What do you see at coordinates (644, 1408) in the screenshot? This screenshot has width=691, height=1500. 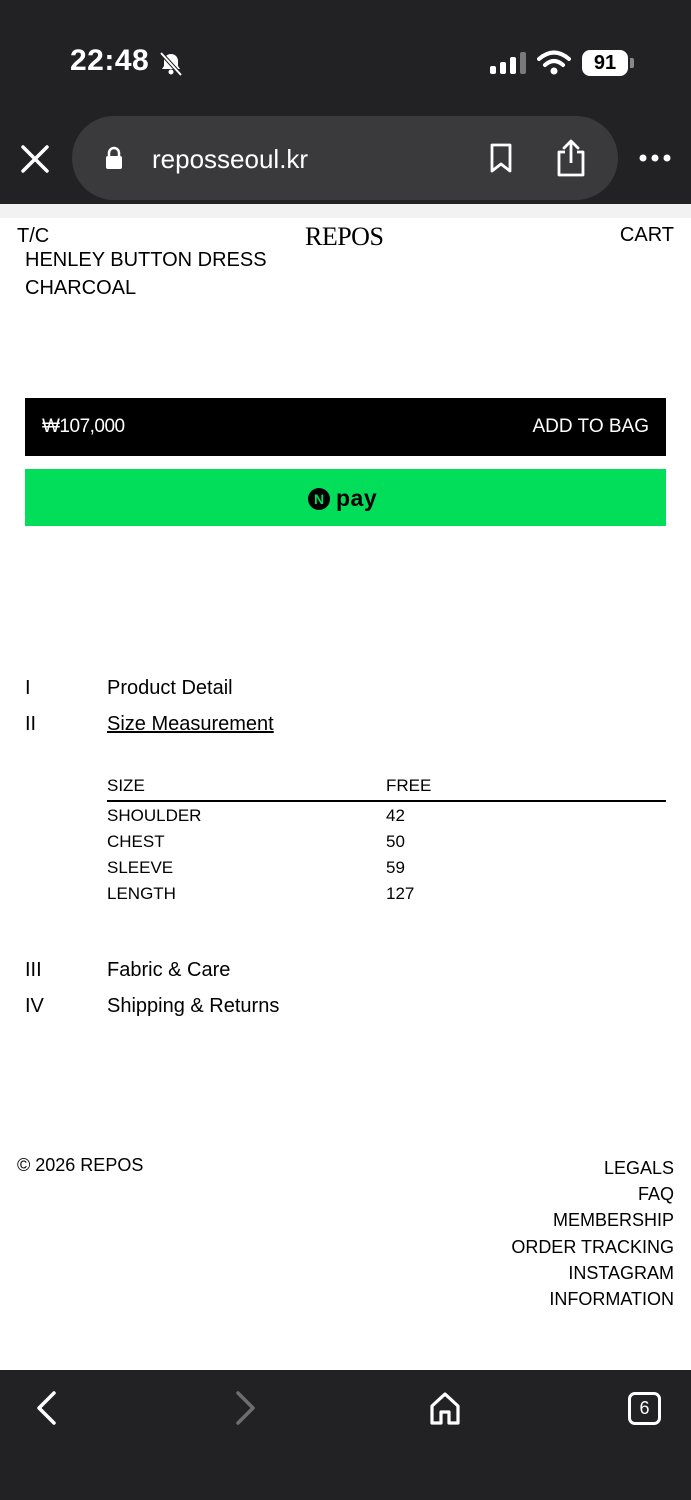 I see `tabs-count-button: 6` at bounding box center [644, 1408].